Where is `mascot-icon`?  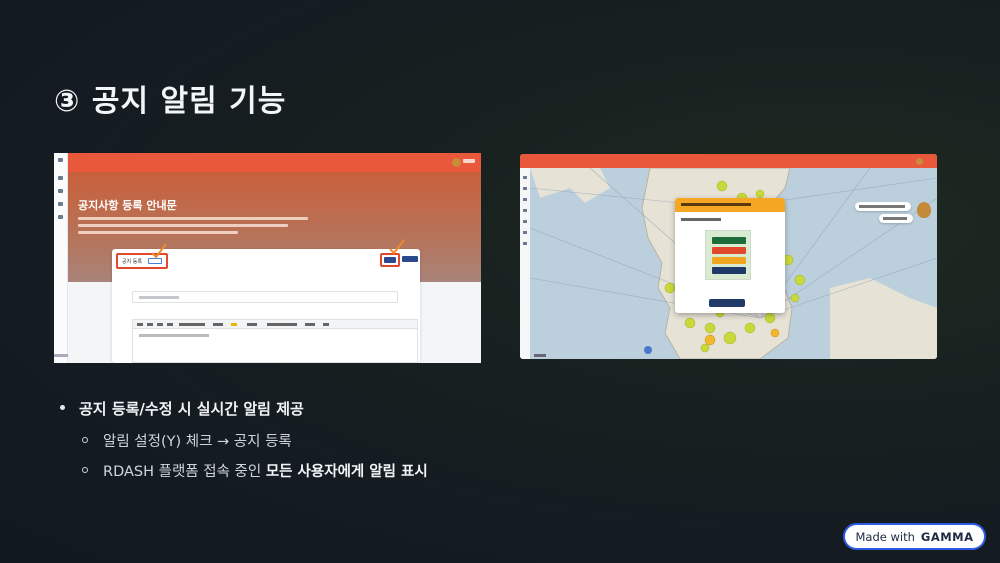
mascot-icon is located at coordinates (924, 210).